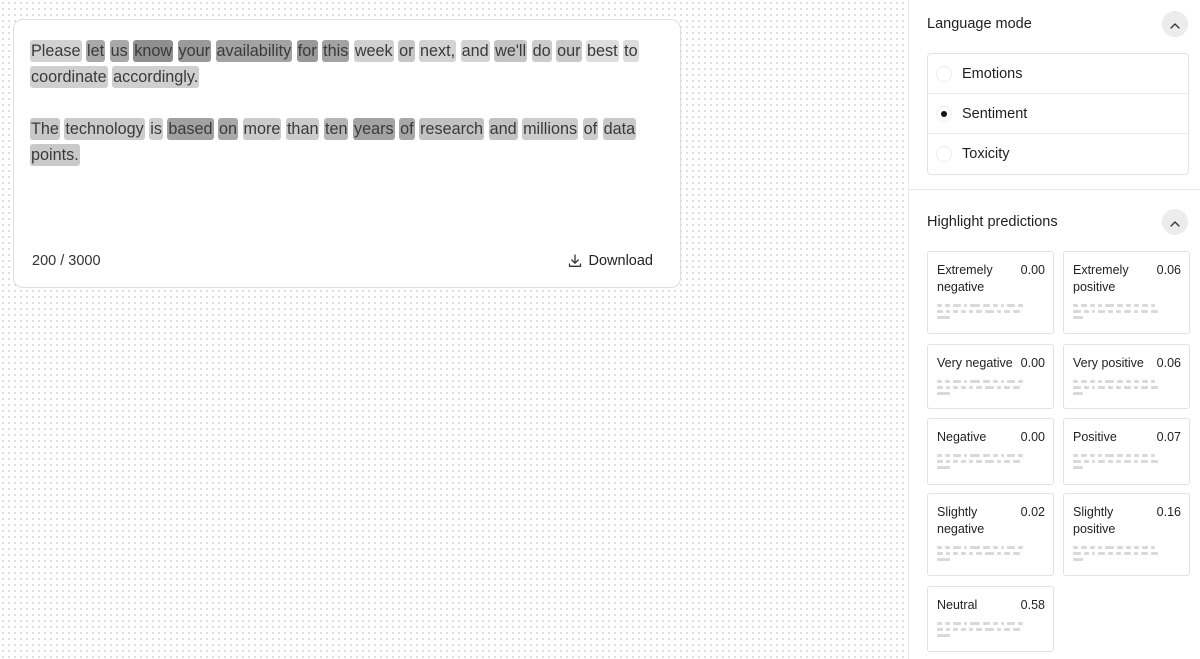  I want to click on highlighted-token: our, so click(569, 51).